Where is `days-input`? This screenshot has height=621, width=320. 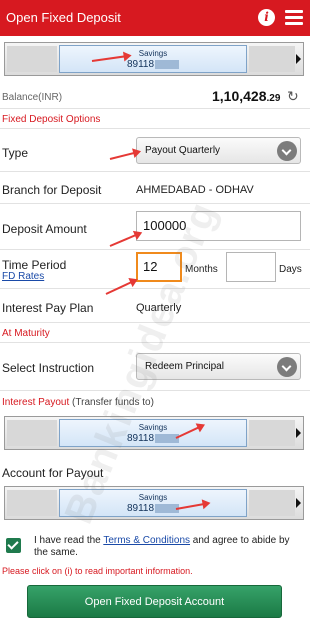
days-input is located at coordinates (251, 267).